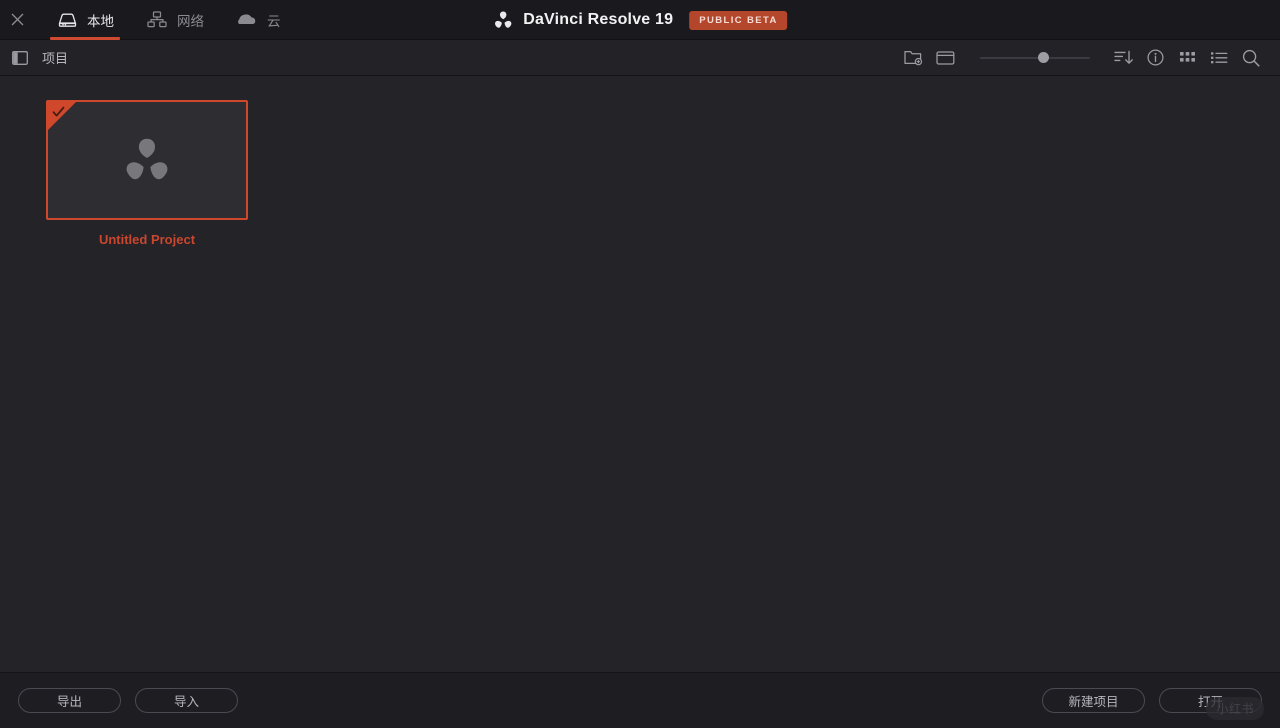  I want to click on search-icon, so click(1251, 58).